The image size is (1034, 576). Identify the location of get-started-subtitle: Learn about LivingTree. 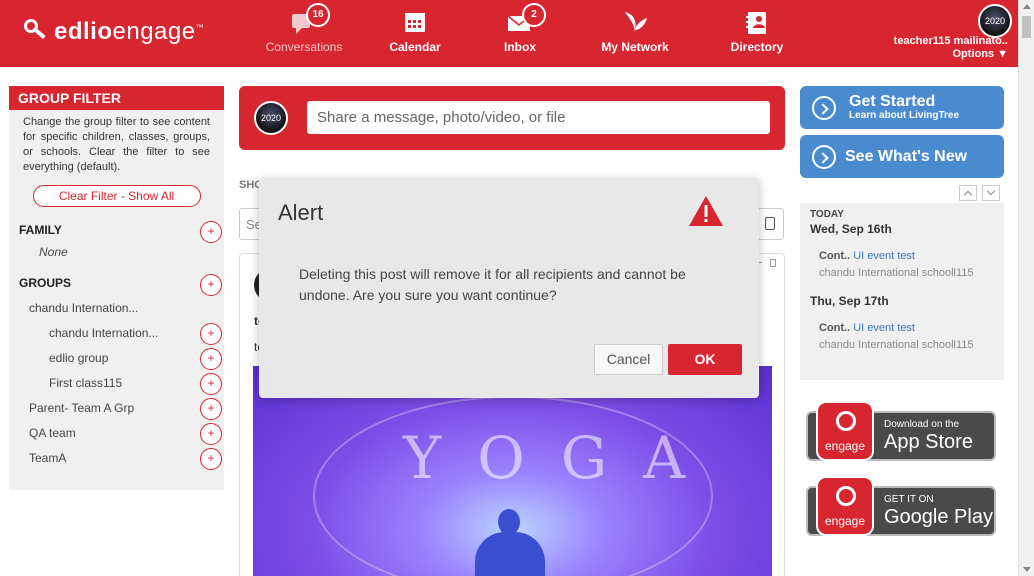
(904, 115).